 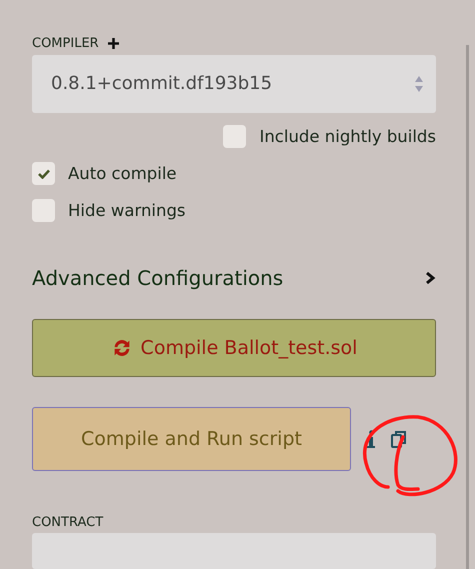 I want to click on plus-icon, so click(x=113, y=43).